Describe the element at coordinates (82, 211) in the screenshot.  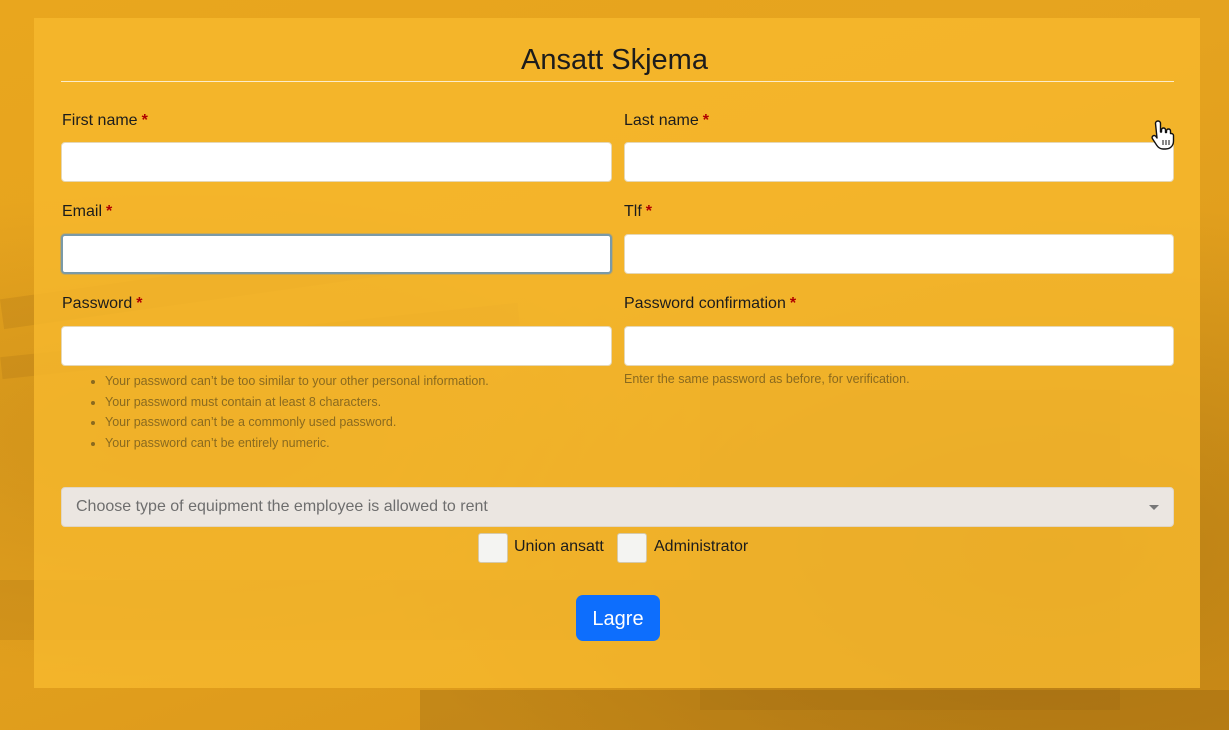
I see `email-label-text: Email` at that location.